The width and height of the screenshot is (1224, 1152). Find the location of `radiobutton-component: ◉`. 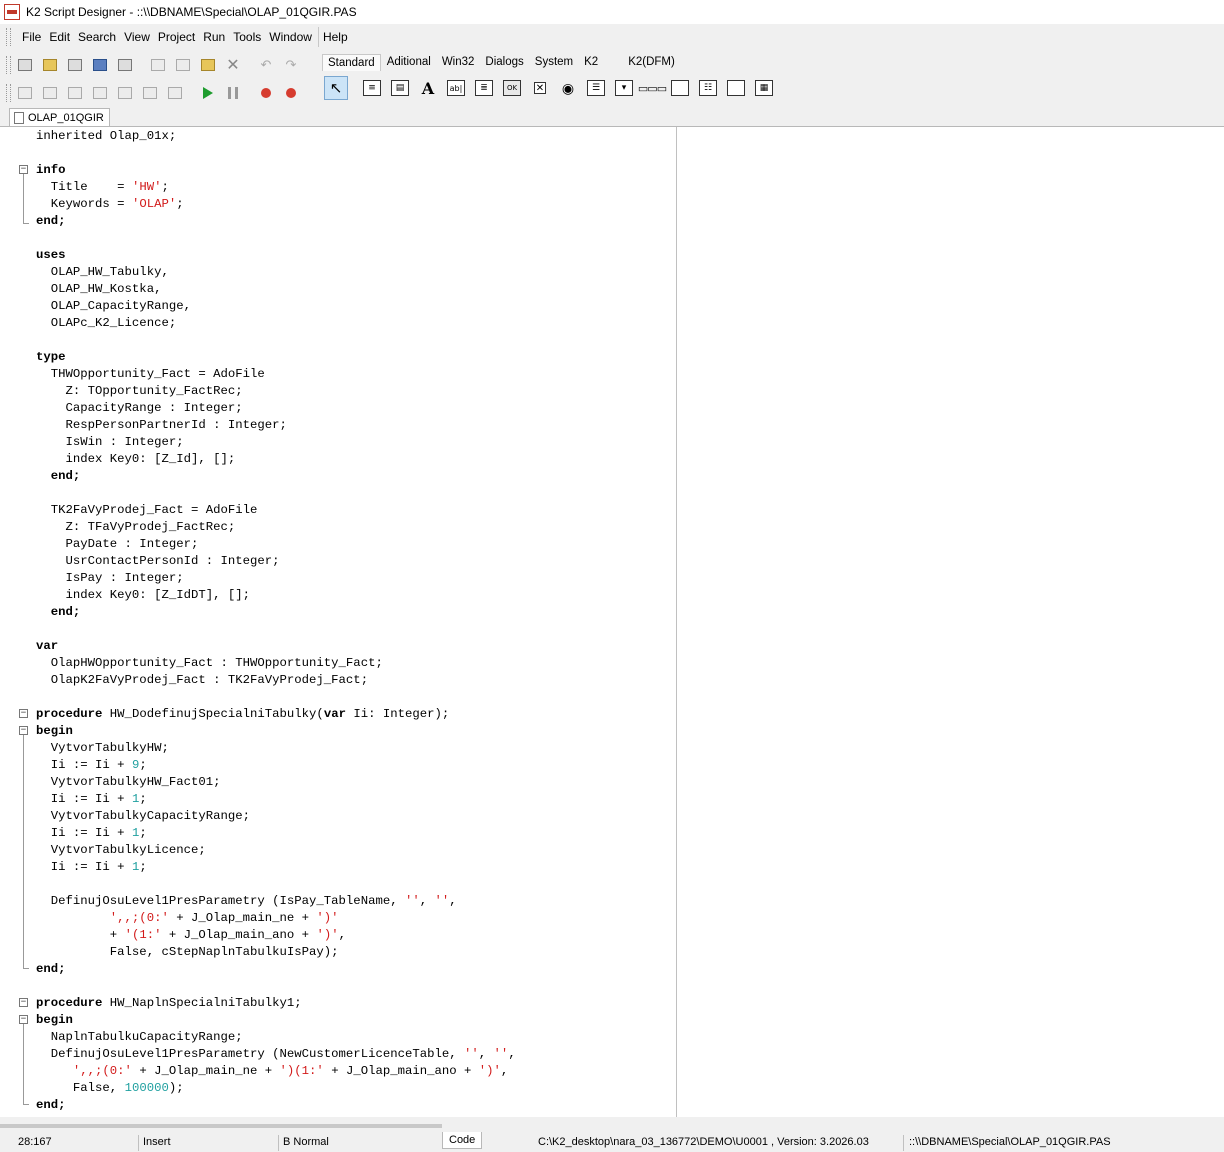

radiobutton-component: ◉ is located at coordinates (568, 88).